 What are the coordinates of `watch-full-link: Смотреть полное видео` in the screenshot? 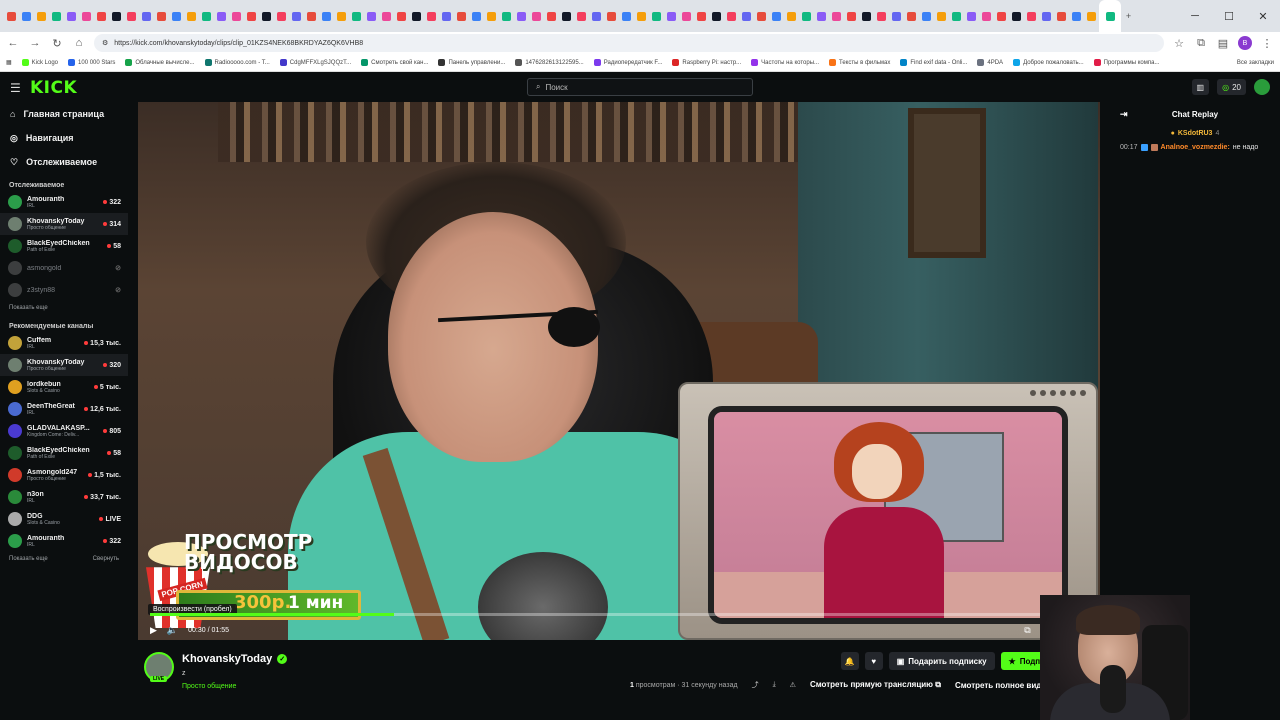 It's located at (1003, 685).